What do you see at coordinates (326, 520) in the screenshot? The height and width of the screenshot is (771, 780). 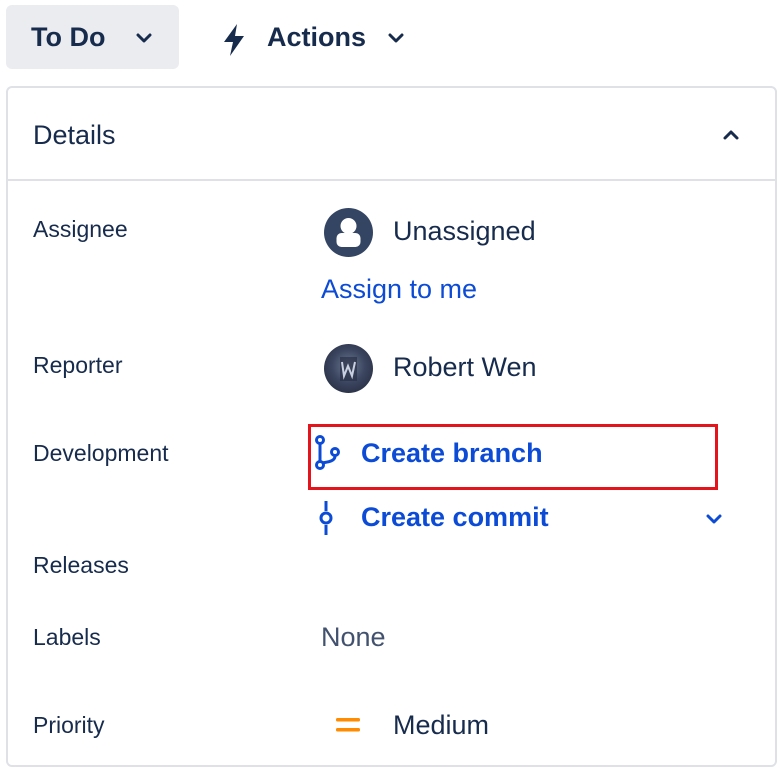 I see `git-commit-icon` at bounding box center [326, 520].